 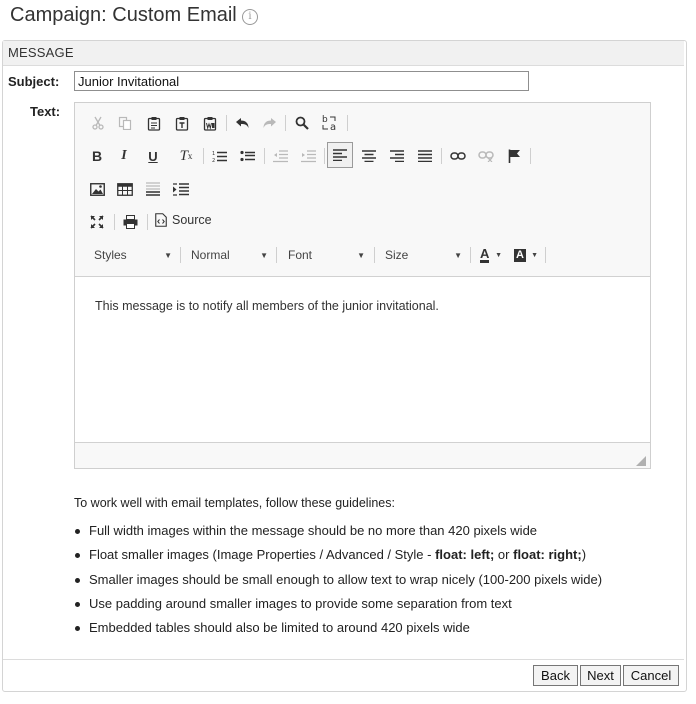 I want to click on font-combo-label: Font, so click(x=300, y=255).